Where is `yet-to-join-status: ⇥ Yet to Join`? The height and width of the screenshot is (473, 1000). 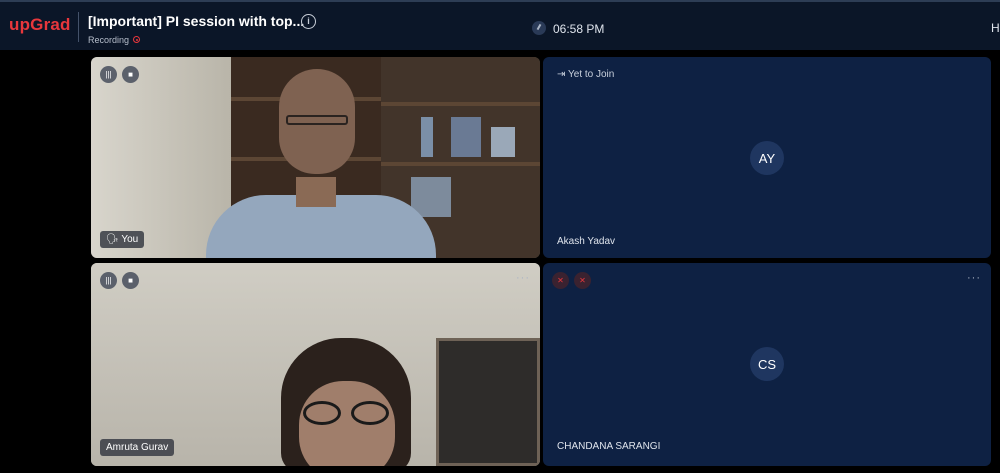
yet-to-join-status: ⇥ Yet to Join is located at coordinates (585, 74).